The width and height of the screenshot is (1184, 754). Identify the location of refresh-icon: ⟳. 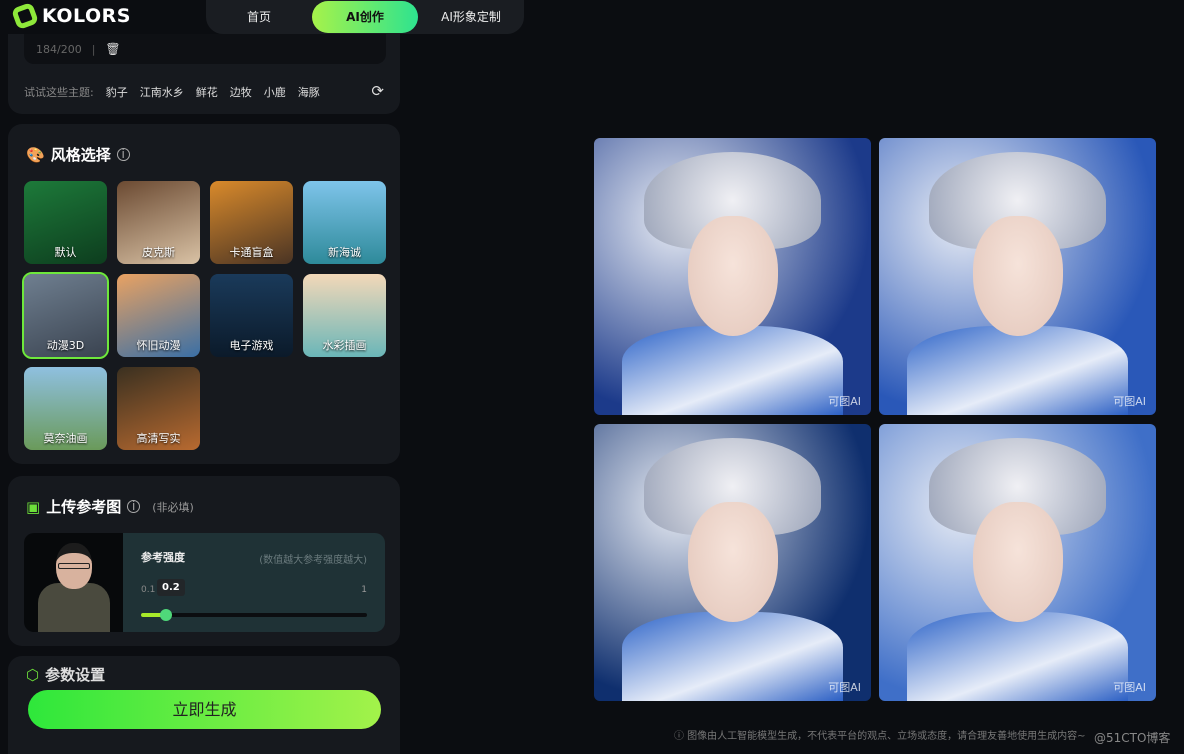
(377, 91).